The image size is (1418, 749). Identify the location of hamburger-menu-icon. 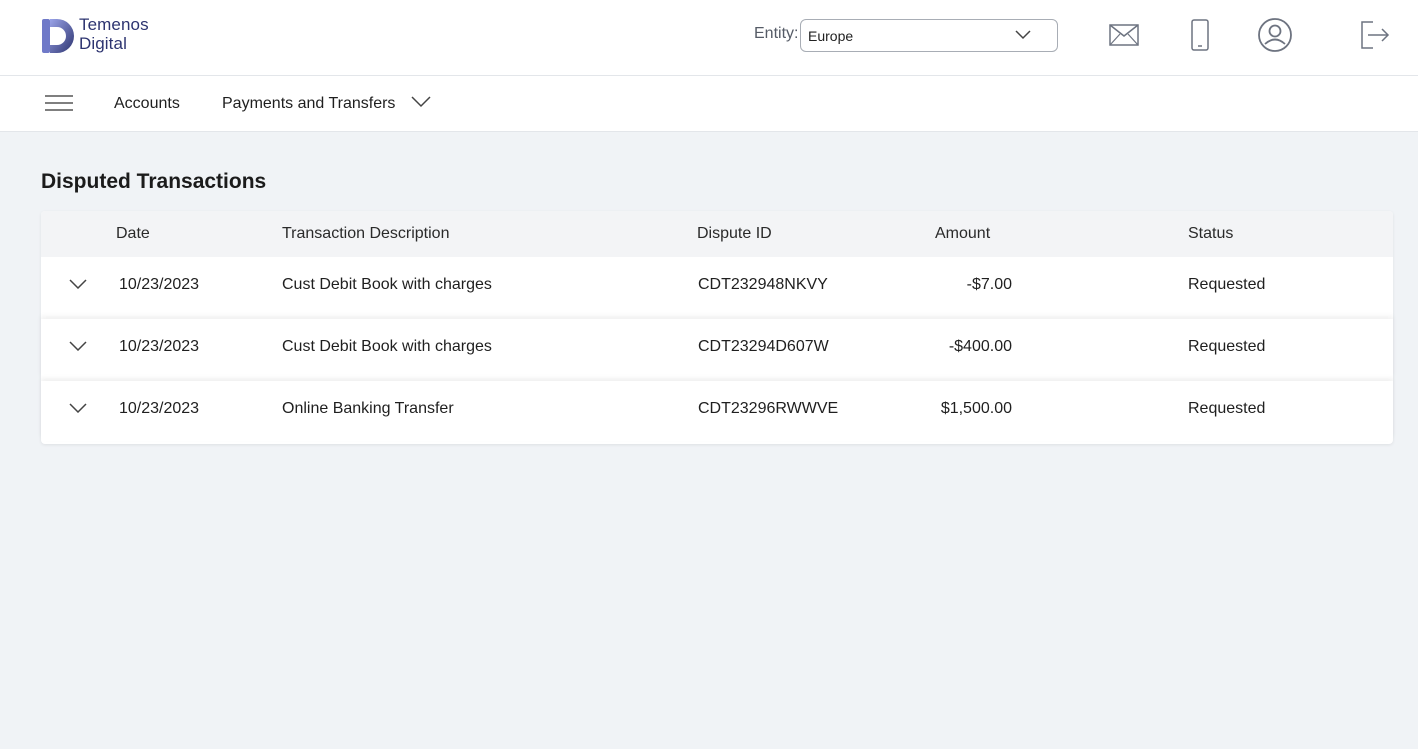
(59, 103).